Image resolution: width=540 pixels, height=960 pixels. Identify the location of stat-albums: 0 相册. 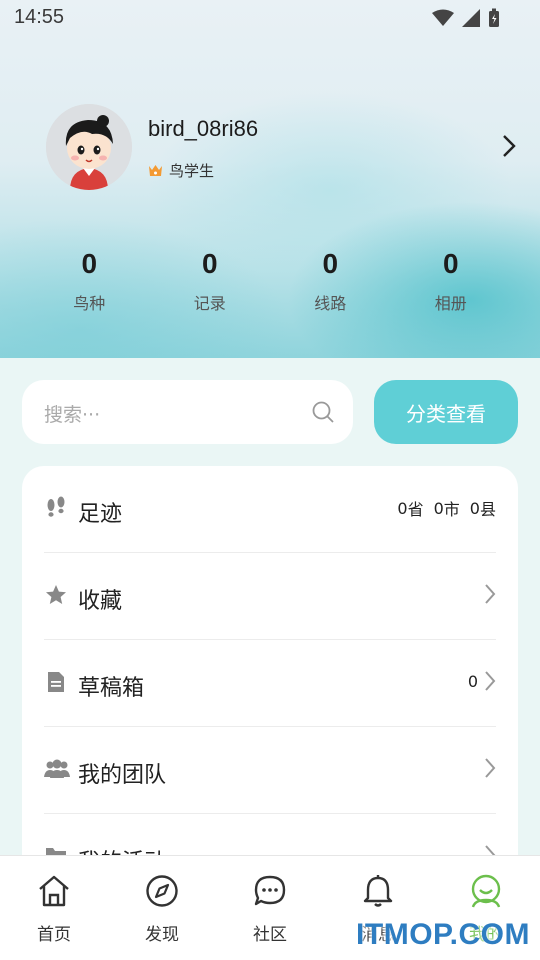
(451, 281).